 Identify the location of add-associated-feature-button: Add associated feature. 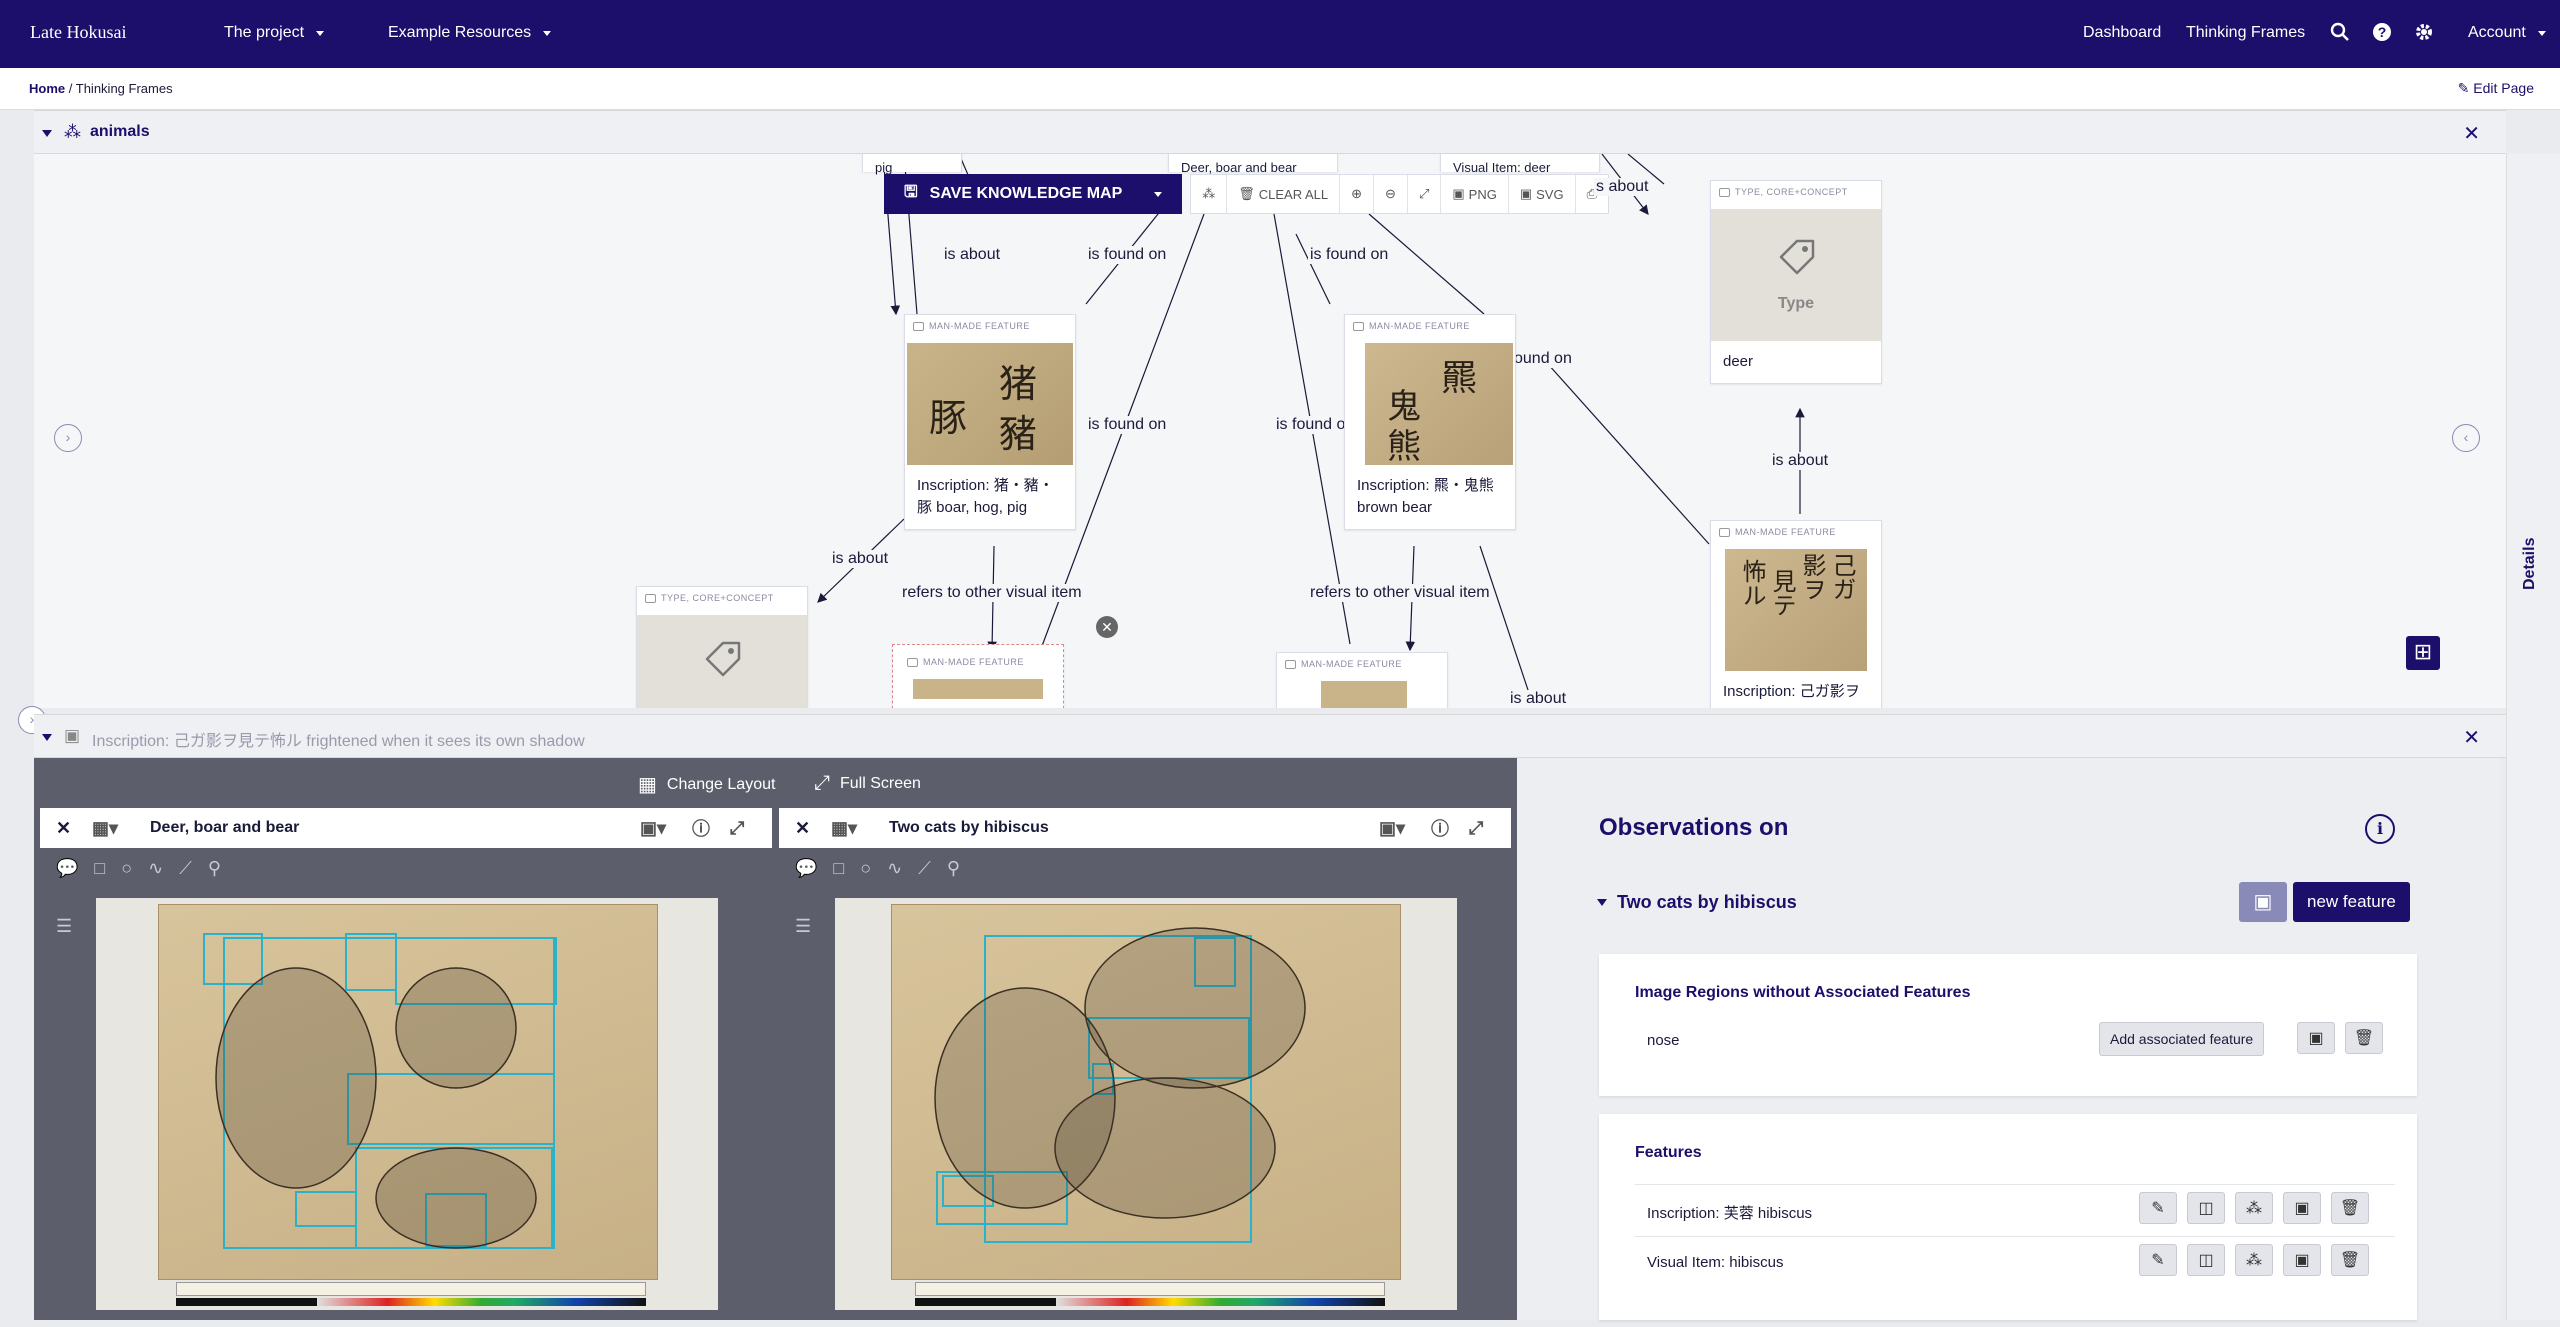
(2182, 1039).